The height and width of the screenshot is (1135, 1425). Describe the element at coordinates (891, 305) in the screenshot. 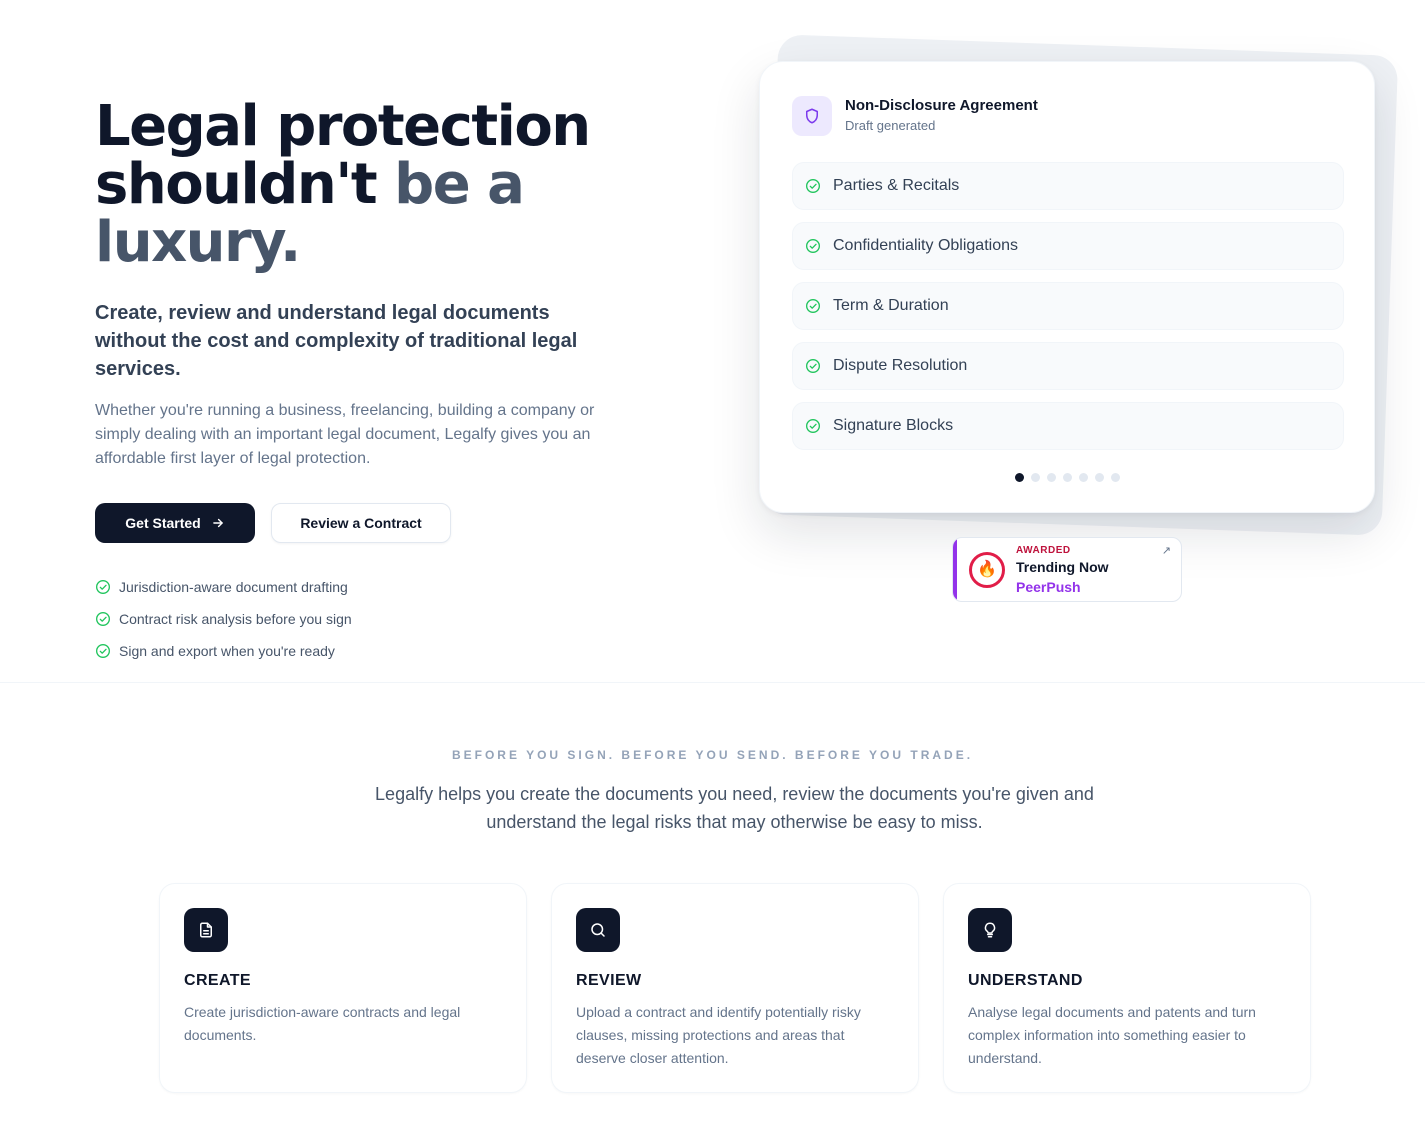

I see `section-label: Term & Duration` at that location.